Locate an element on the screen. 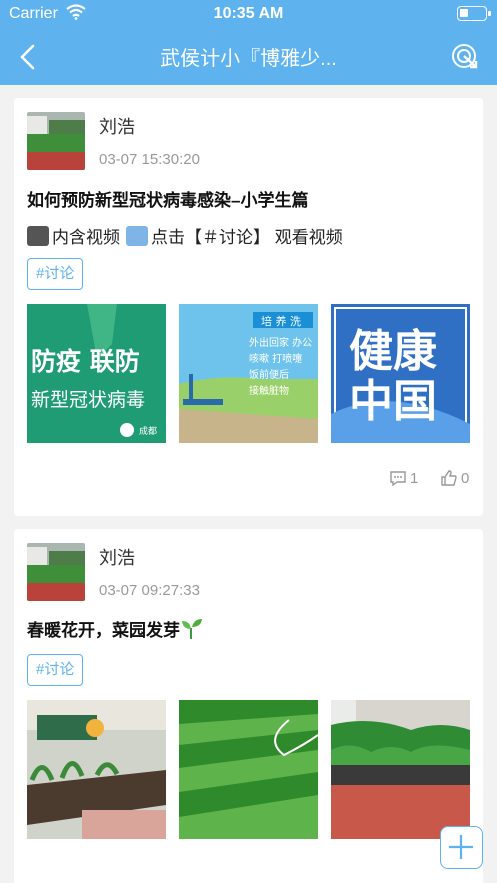 The image size is (497, 883). like-count-value: 0 is located at coordinates (465, 478).